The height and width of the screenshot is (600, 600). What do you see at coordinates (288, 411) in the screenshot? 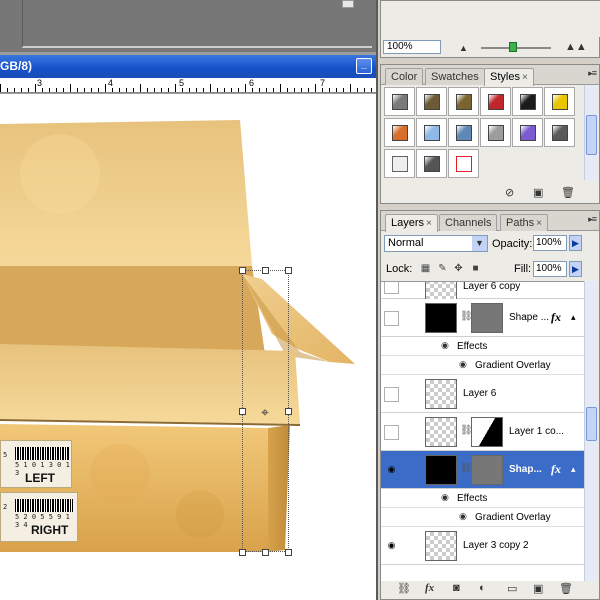
I see `transform-handle-mr` at bounding box center [288, 411].